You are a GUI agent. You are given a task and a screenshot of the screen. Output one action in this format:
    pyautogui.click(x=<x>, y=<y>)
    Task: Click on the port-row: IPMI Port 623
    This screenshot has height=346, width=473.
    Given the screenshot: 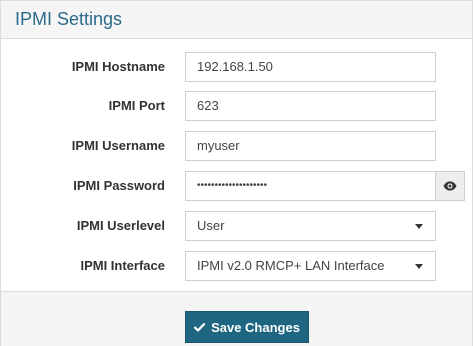 What is the action you would take?
    pyautogui.click(x=236, y=106)
    